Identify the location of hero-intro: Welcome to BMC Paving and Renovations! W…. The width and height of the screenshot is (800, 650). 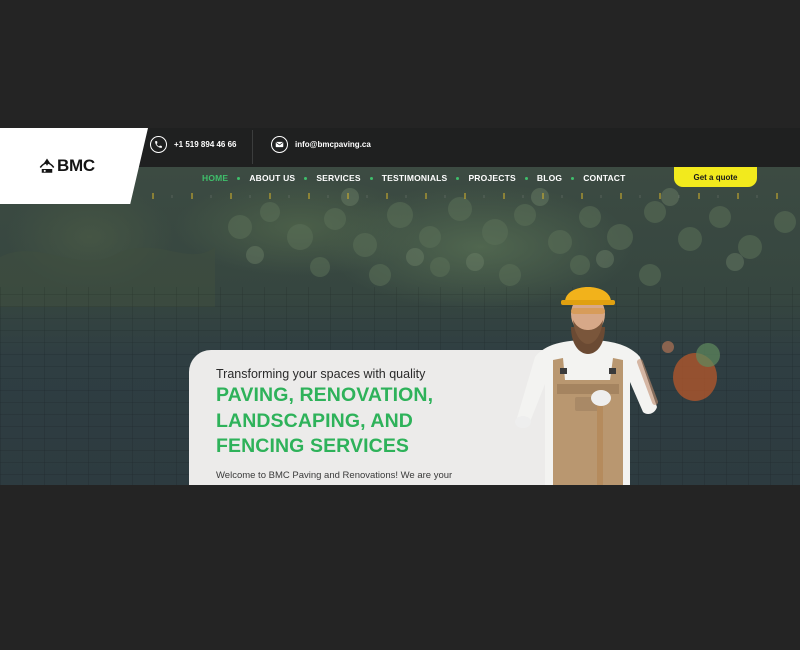
(334, 475).